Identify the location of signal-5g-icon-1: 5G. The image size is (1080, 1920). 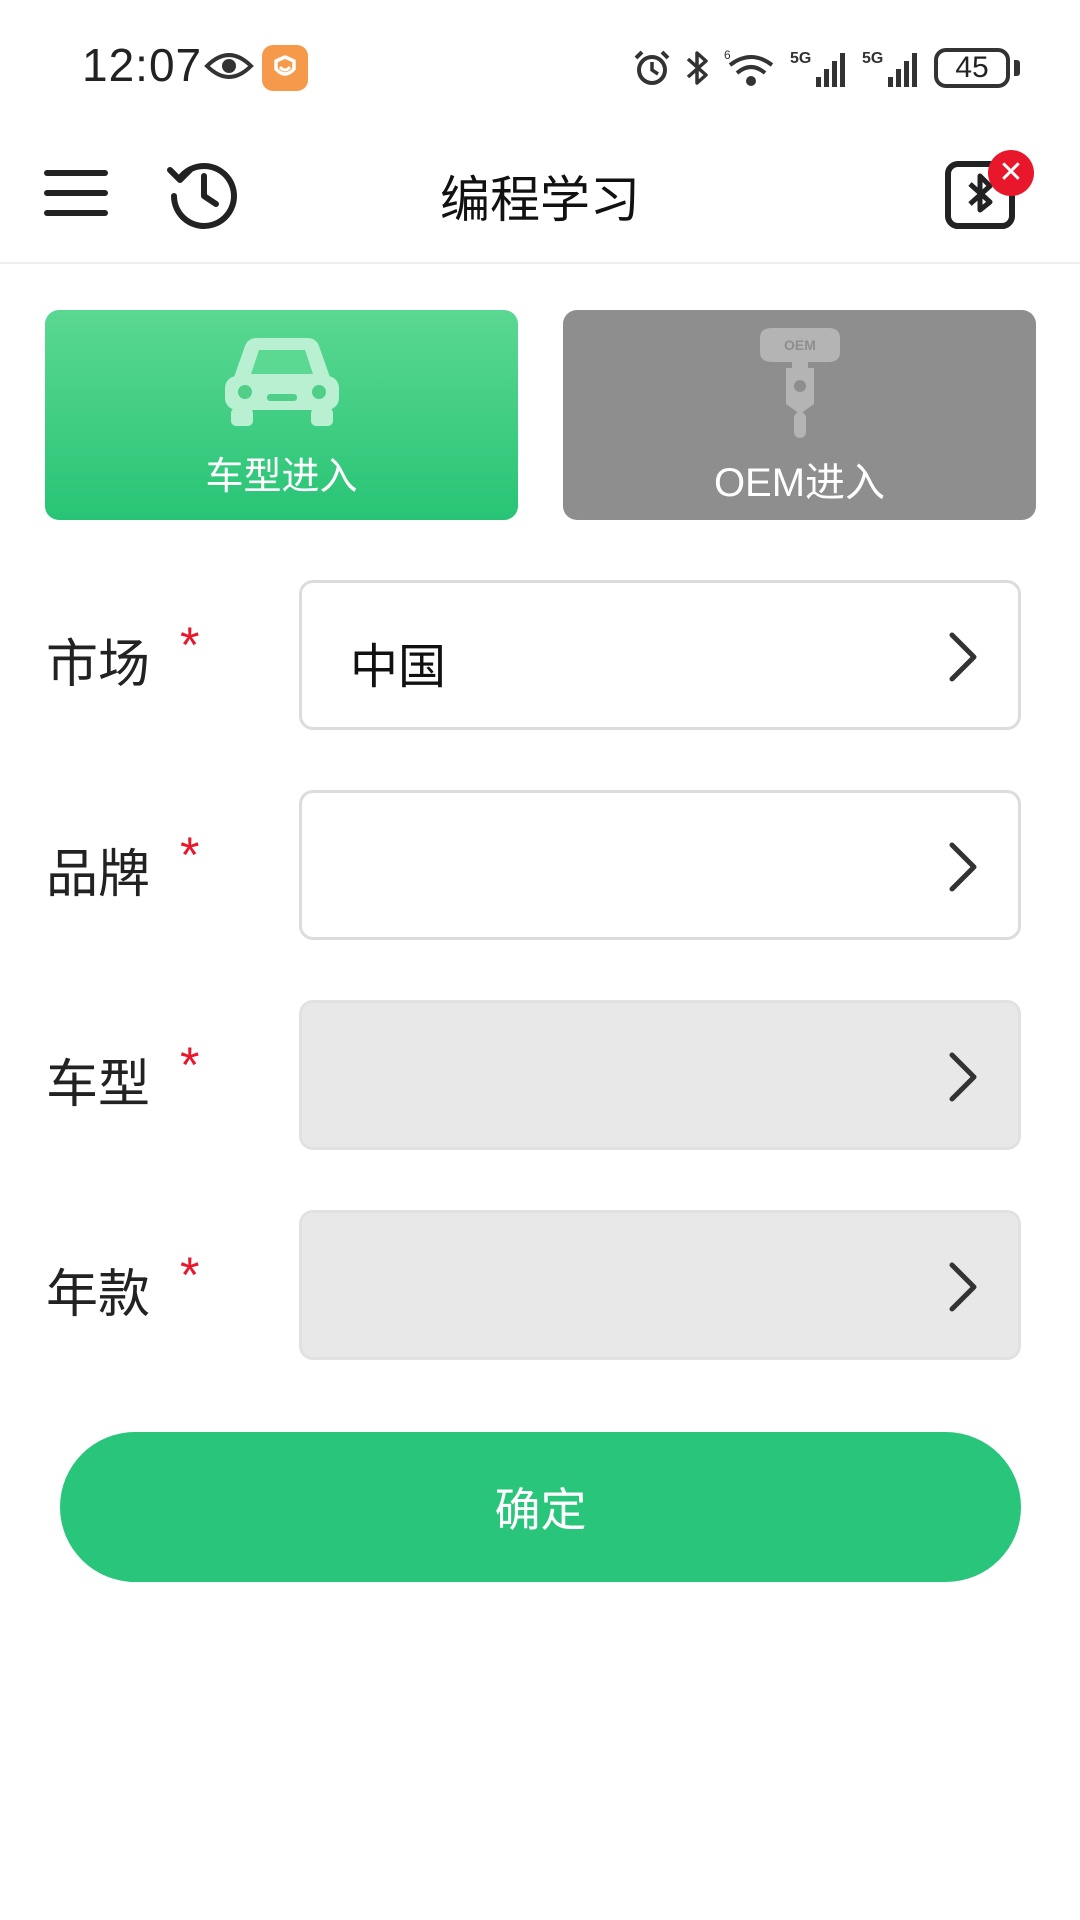
(817, 68).